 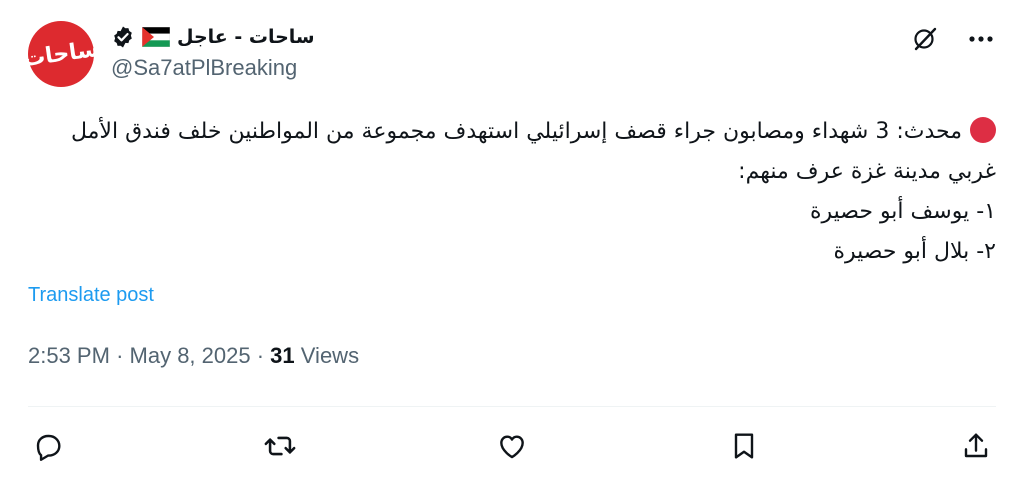 I want to click on divider, so click(x=512, y=406).